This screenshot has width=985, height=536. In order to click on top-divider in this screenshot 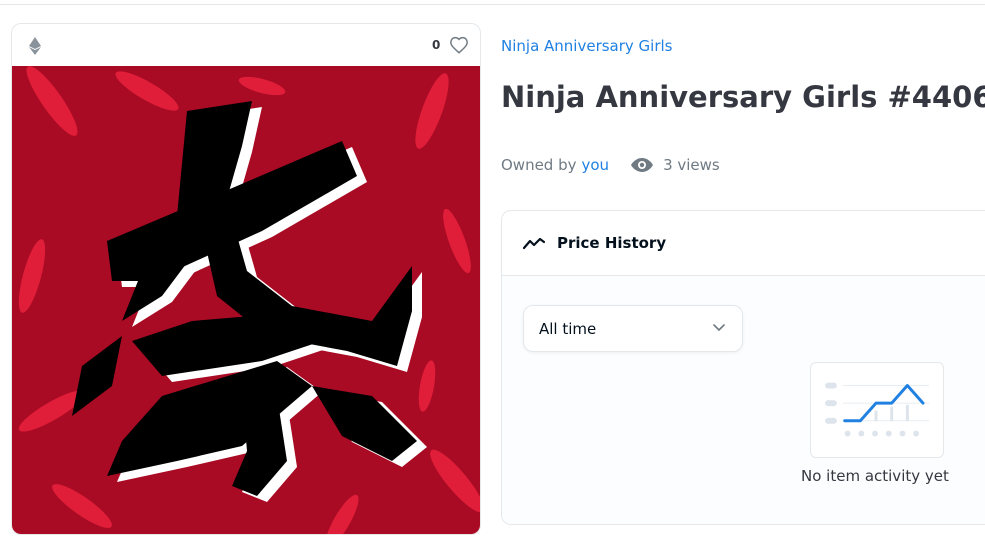, I will do `click(492, 4)`.